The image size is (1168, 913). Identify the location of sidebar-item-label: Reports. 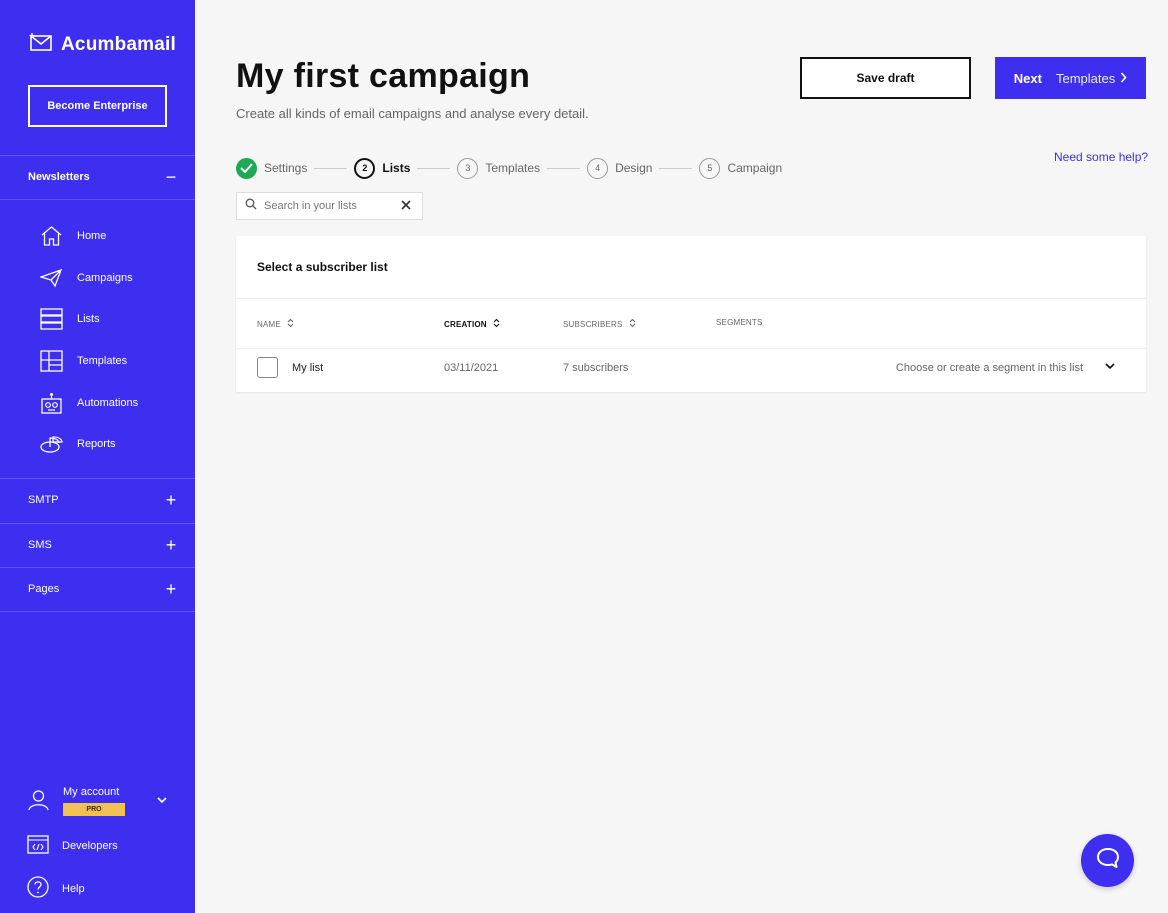
(96, 444).